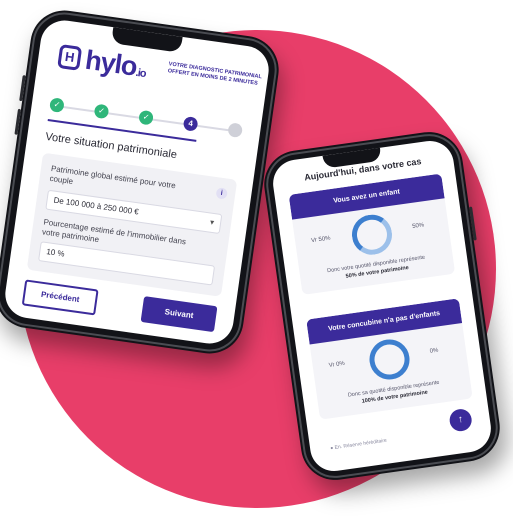  I want to click on arrow-up-icon: ↑, so click(461, 420).